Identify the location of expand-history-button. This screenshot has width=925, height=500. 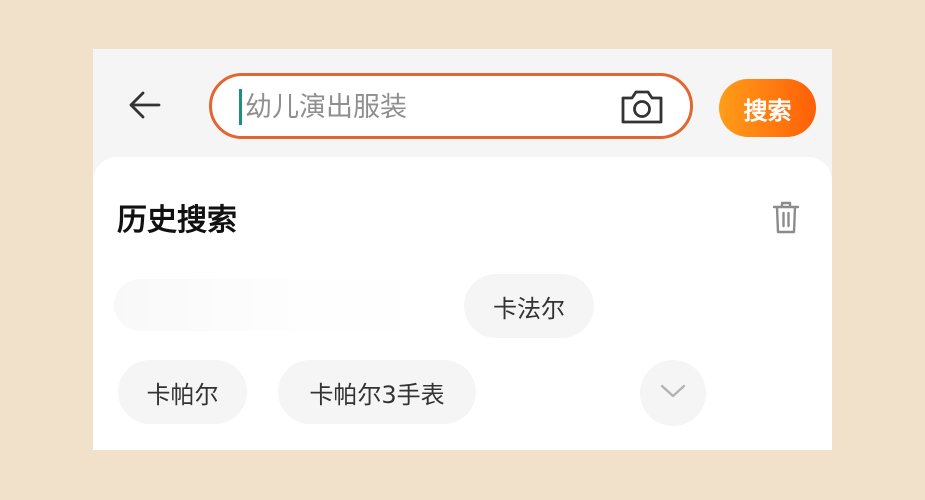
(673, 393).